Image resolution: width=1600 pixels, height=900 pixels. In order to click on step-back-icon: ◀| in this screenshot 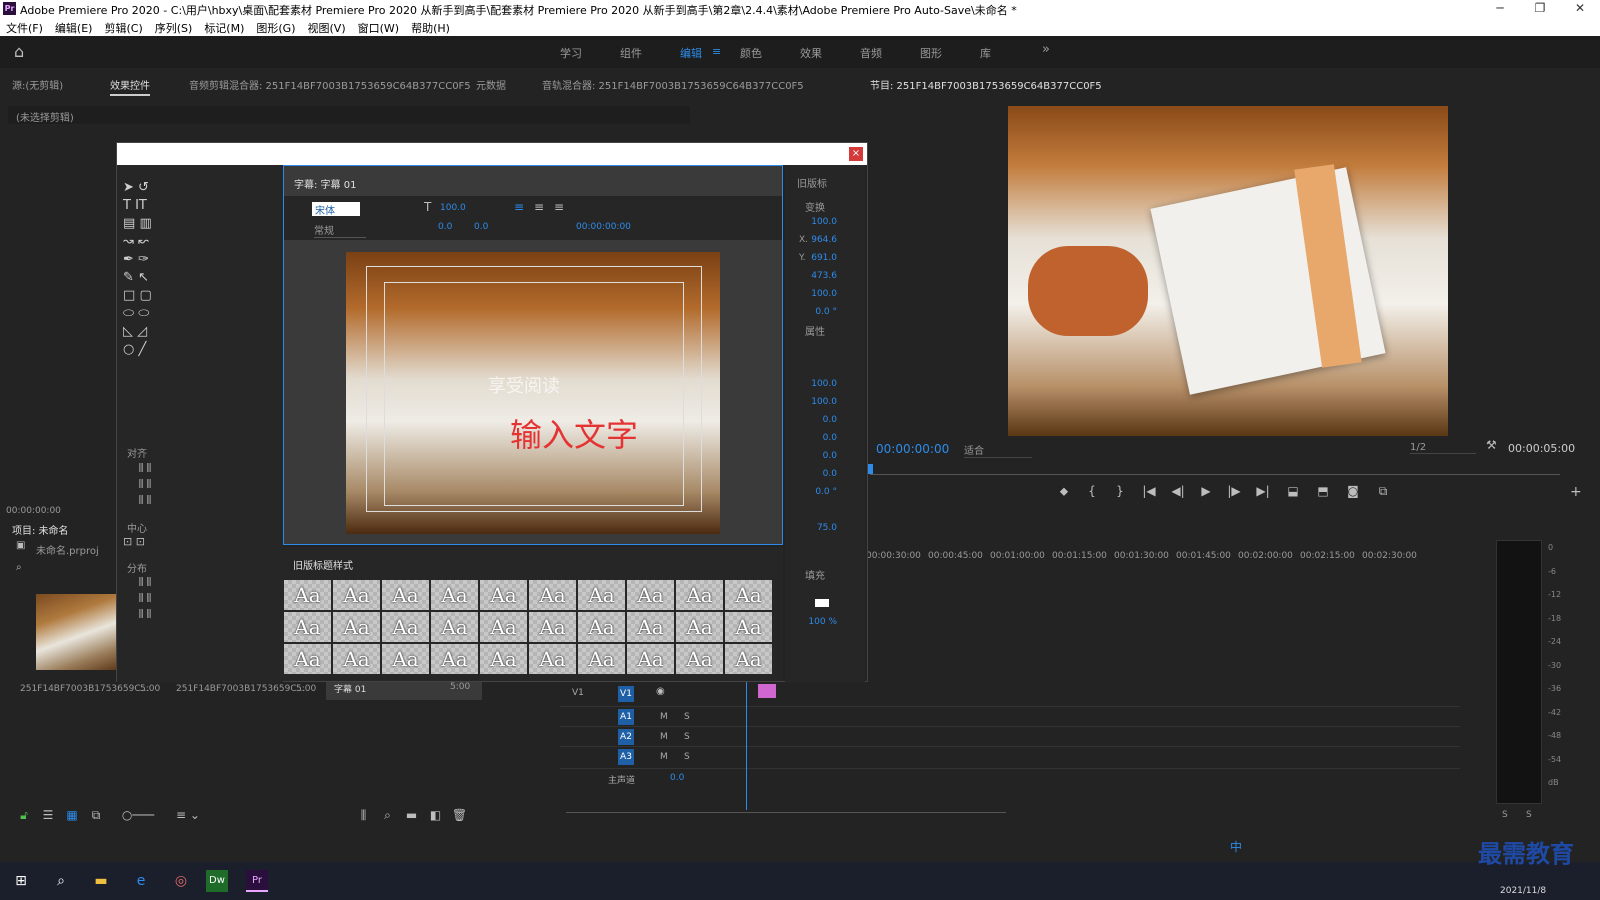, I will do `click(1178, 491)`.